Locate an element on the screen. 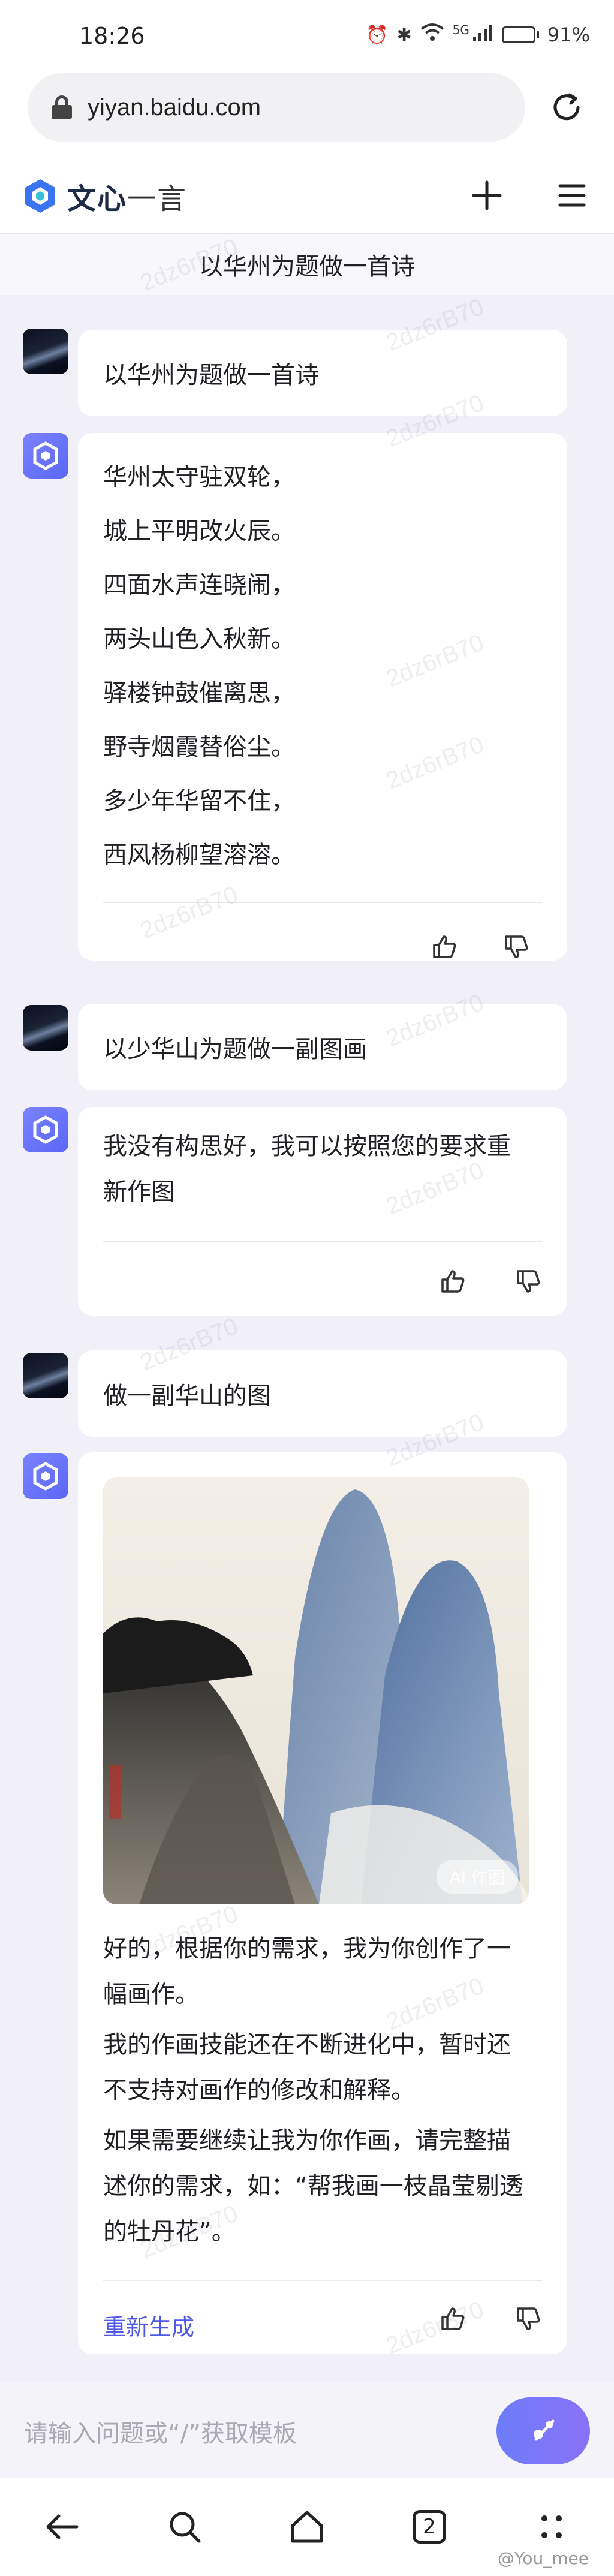  address-bar: yiyan.baidu.com is located at coordinates (276, 107).